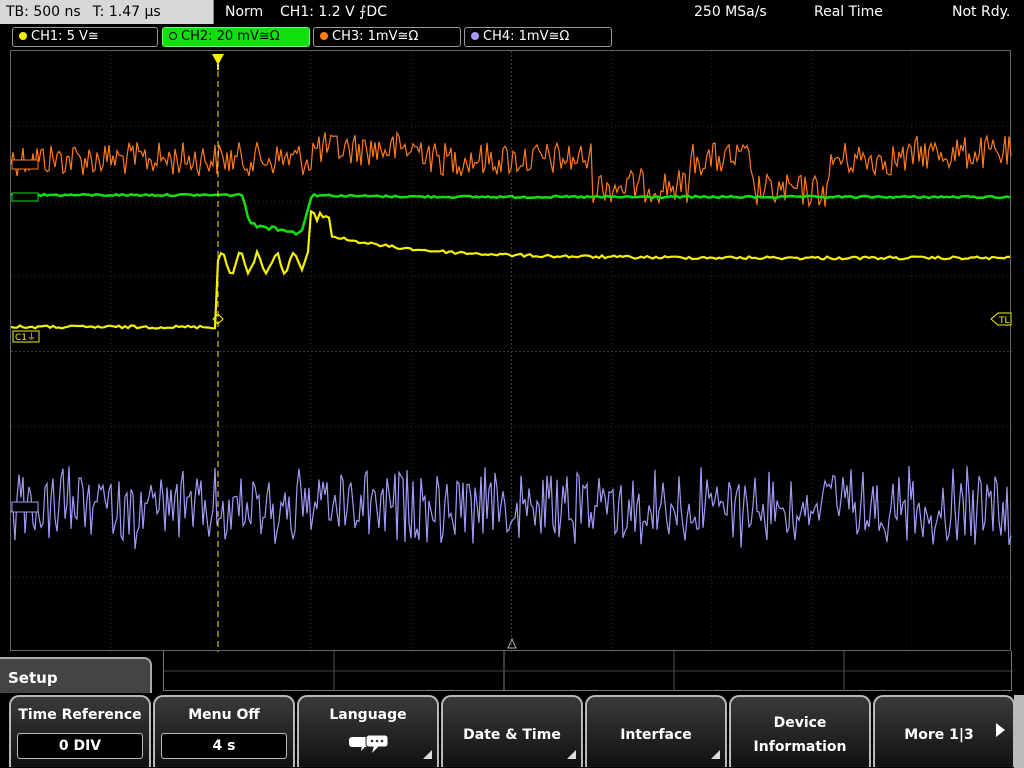 The image size is (1024, 768). What do you see at coordinates (173, 36) in the screenshot?
I see `ch2-dot-icon` at bounding box center [173, 36].